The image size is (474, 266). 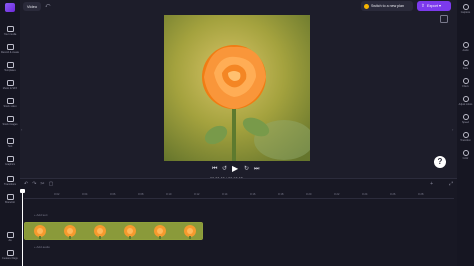 I want to click on chevron-down-icon: ▾, so click(x=440, y=6).